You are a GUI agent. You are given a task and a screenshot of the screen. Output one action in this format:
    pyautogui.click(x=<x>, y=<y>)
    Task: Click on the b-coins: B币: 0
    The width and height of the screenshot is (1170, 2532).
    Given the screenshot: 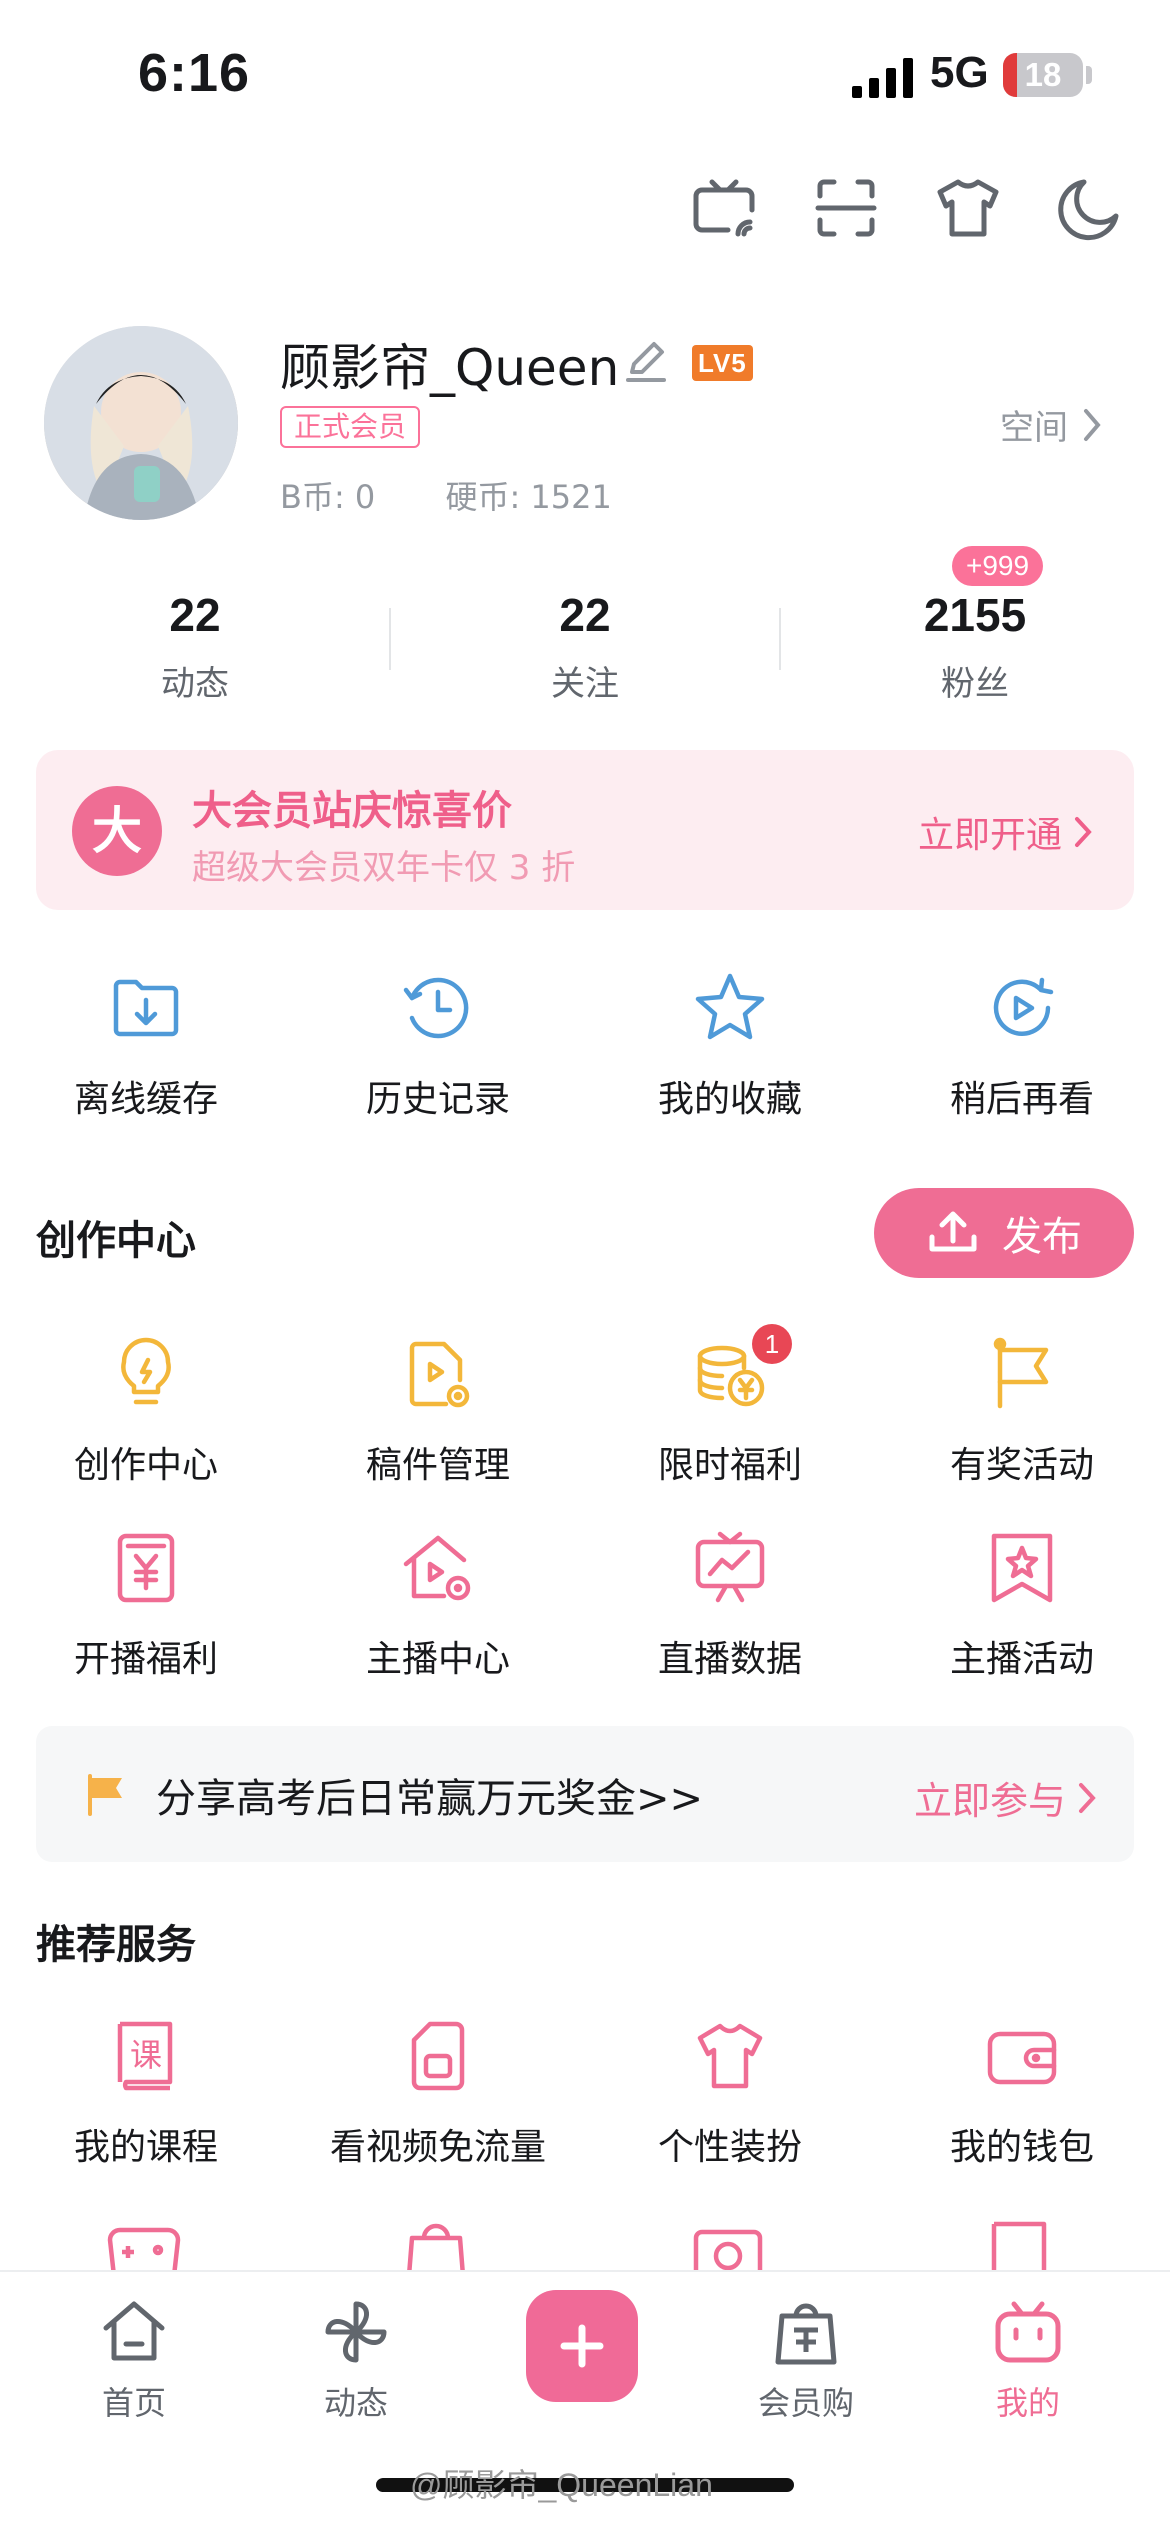 What is the action you would take?
    pyautogui.click(x=327, y=497)
    